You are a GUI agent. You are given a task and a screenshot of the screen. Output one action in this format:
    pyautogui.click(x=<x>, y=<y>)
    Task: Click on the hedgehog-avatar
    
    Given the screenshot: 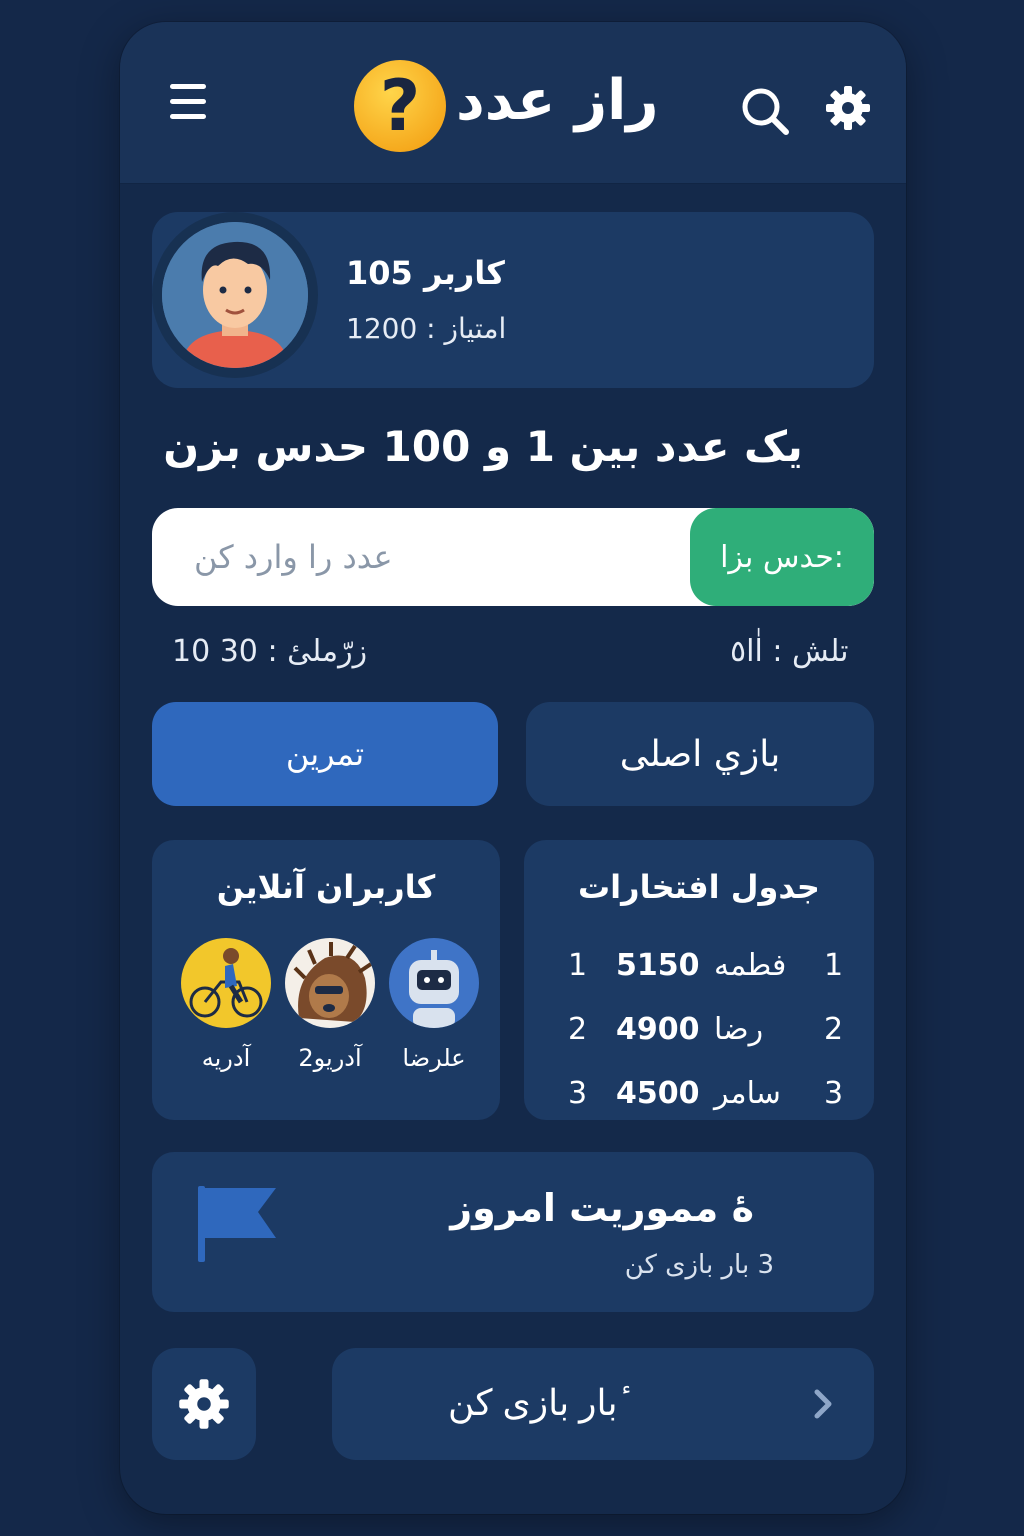 What is the action you would take?
    pyautogui.click(x=330, y=983)
    